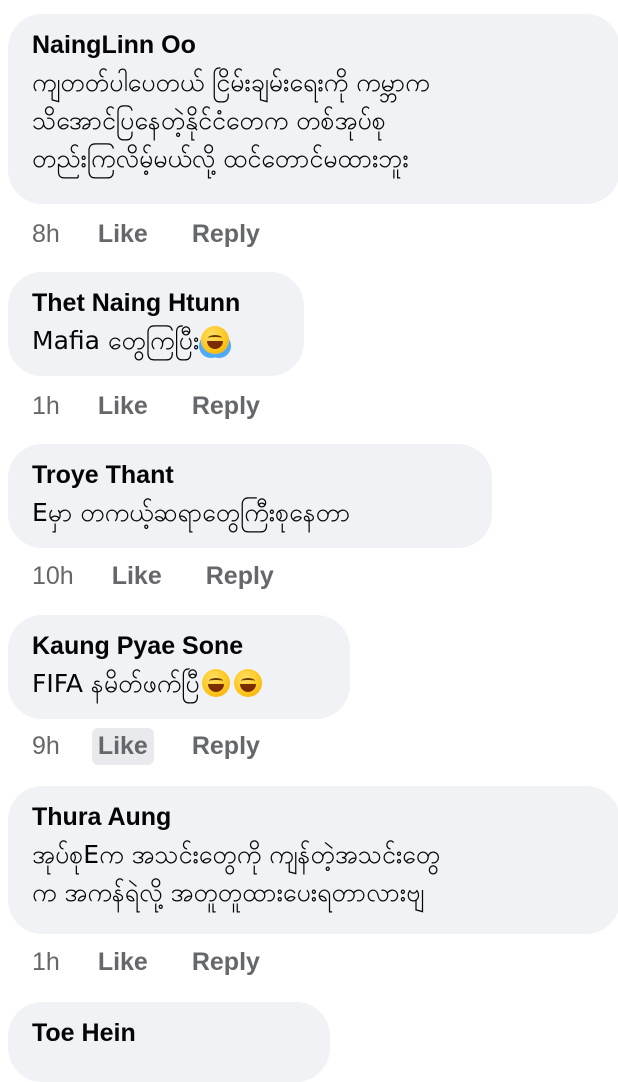 This screenshot has height=1082, width=618. What do you see at coordinates (314, 45) in the screenshot?
I see `comment-author: NaingLinn Oo` at bounding box center [314, 45].